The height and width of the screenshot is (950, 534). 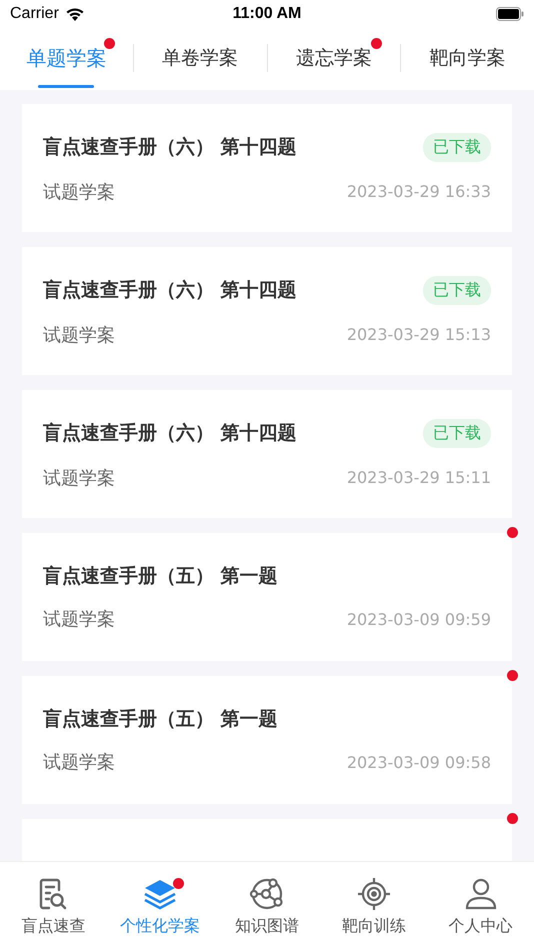 I want to click on study-card: 盲点速查手册（五） 第一题 试题学案 2023-03-09 09:58, so click(x=267, y=740).